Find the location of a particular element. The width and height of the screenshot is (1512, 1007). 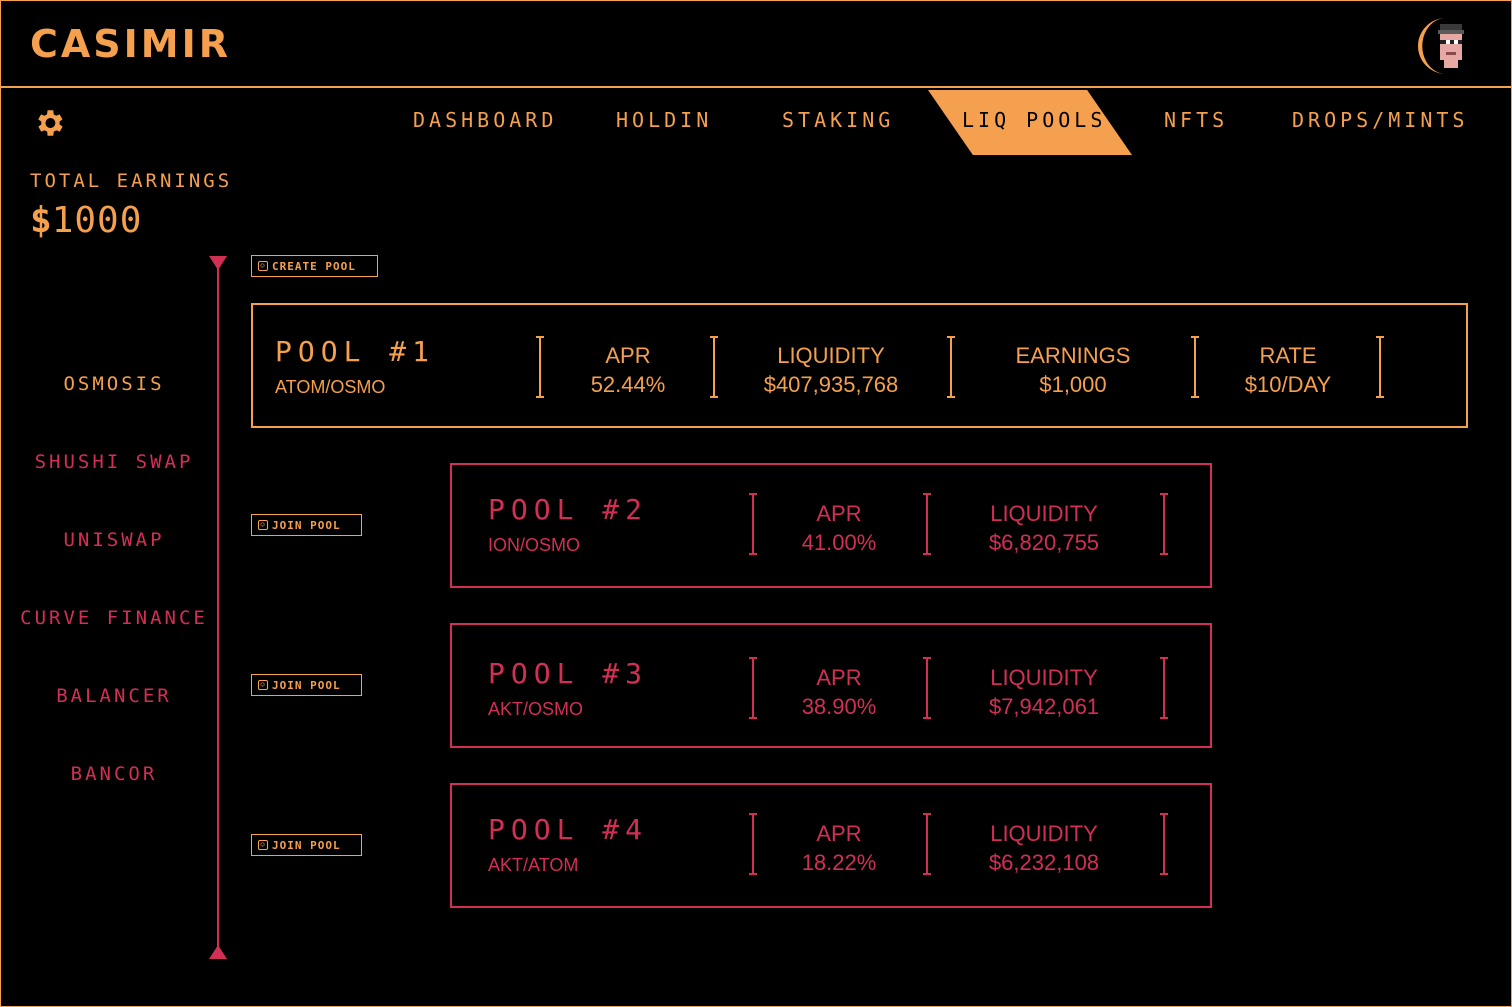

pool-liquidity: LIQUIDITY $407,935,768 is located at coordinates (831, 370).